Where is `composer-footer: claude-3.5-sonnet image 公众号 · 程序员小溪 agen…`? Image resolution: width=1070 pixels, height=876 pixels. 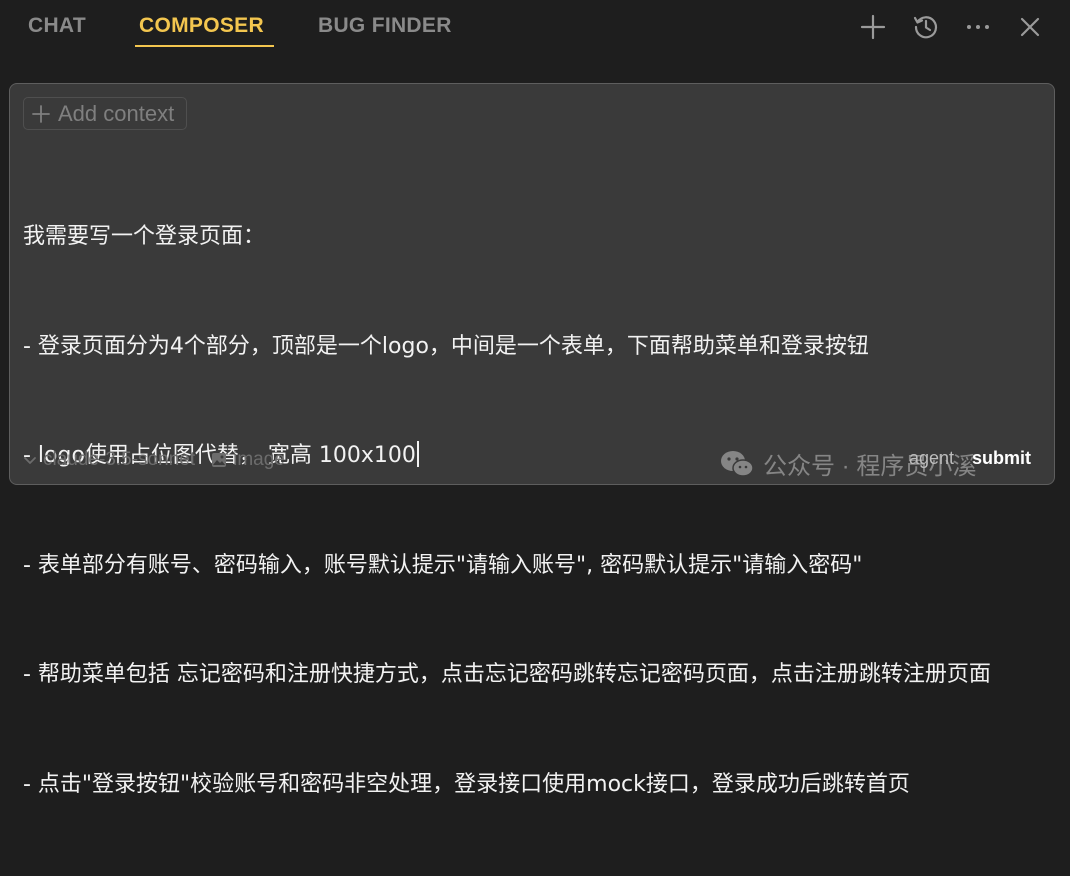
composer-footer: claude-3.5-sonnet image 公众号 · 程序员小溪 agen… is located at coordinates (532, 463).